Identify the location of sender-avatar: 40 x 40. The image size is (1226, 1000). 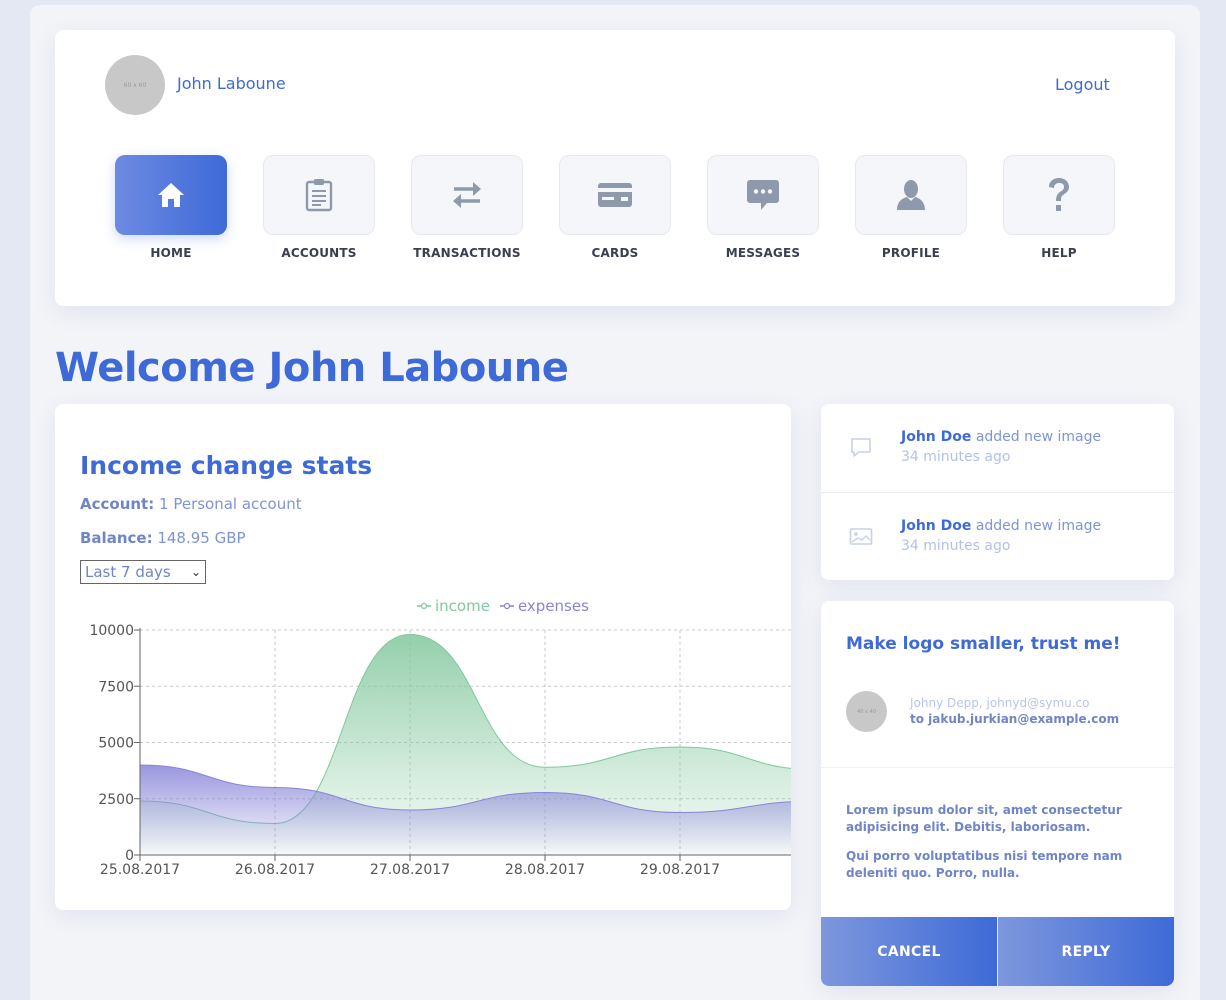
(866, 711).